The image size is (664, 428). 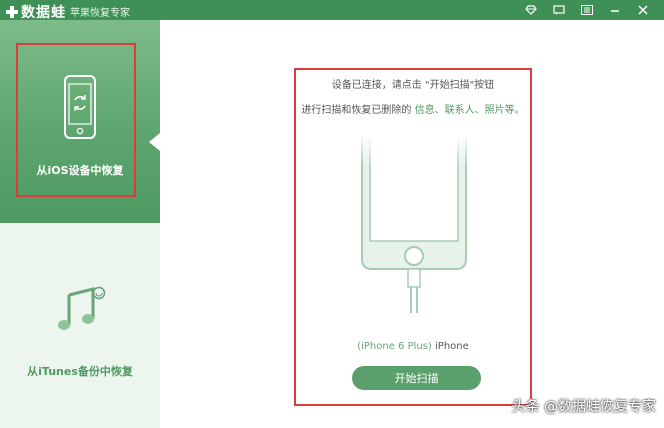 I want to click on itunes-music-icon, so click(x=82, y=308).